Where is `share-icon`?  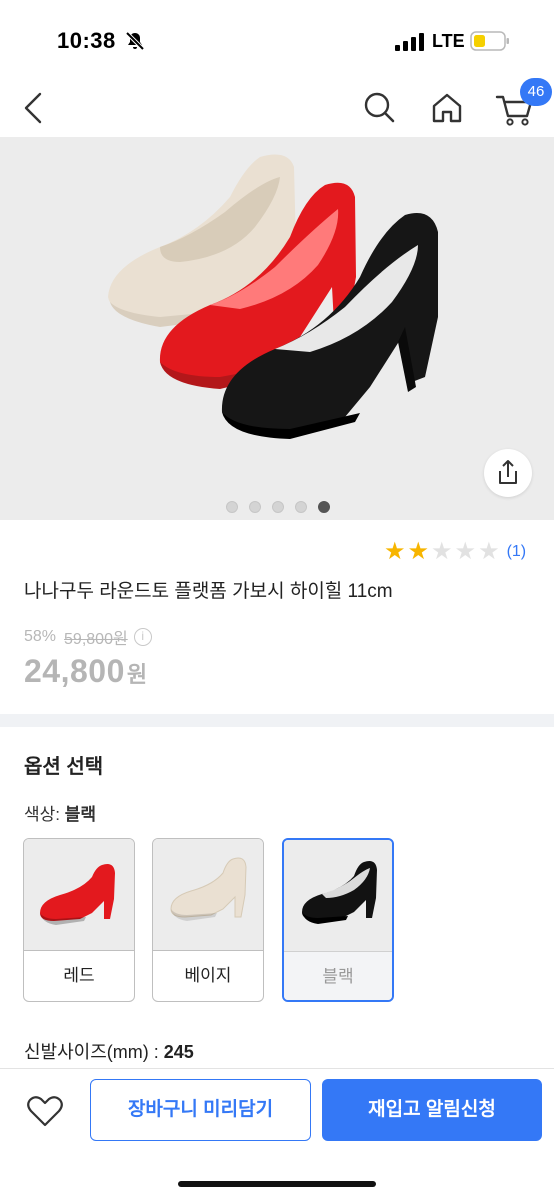 share-icon is located at coordinates (508, 473).